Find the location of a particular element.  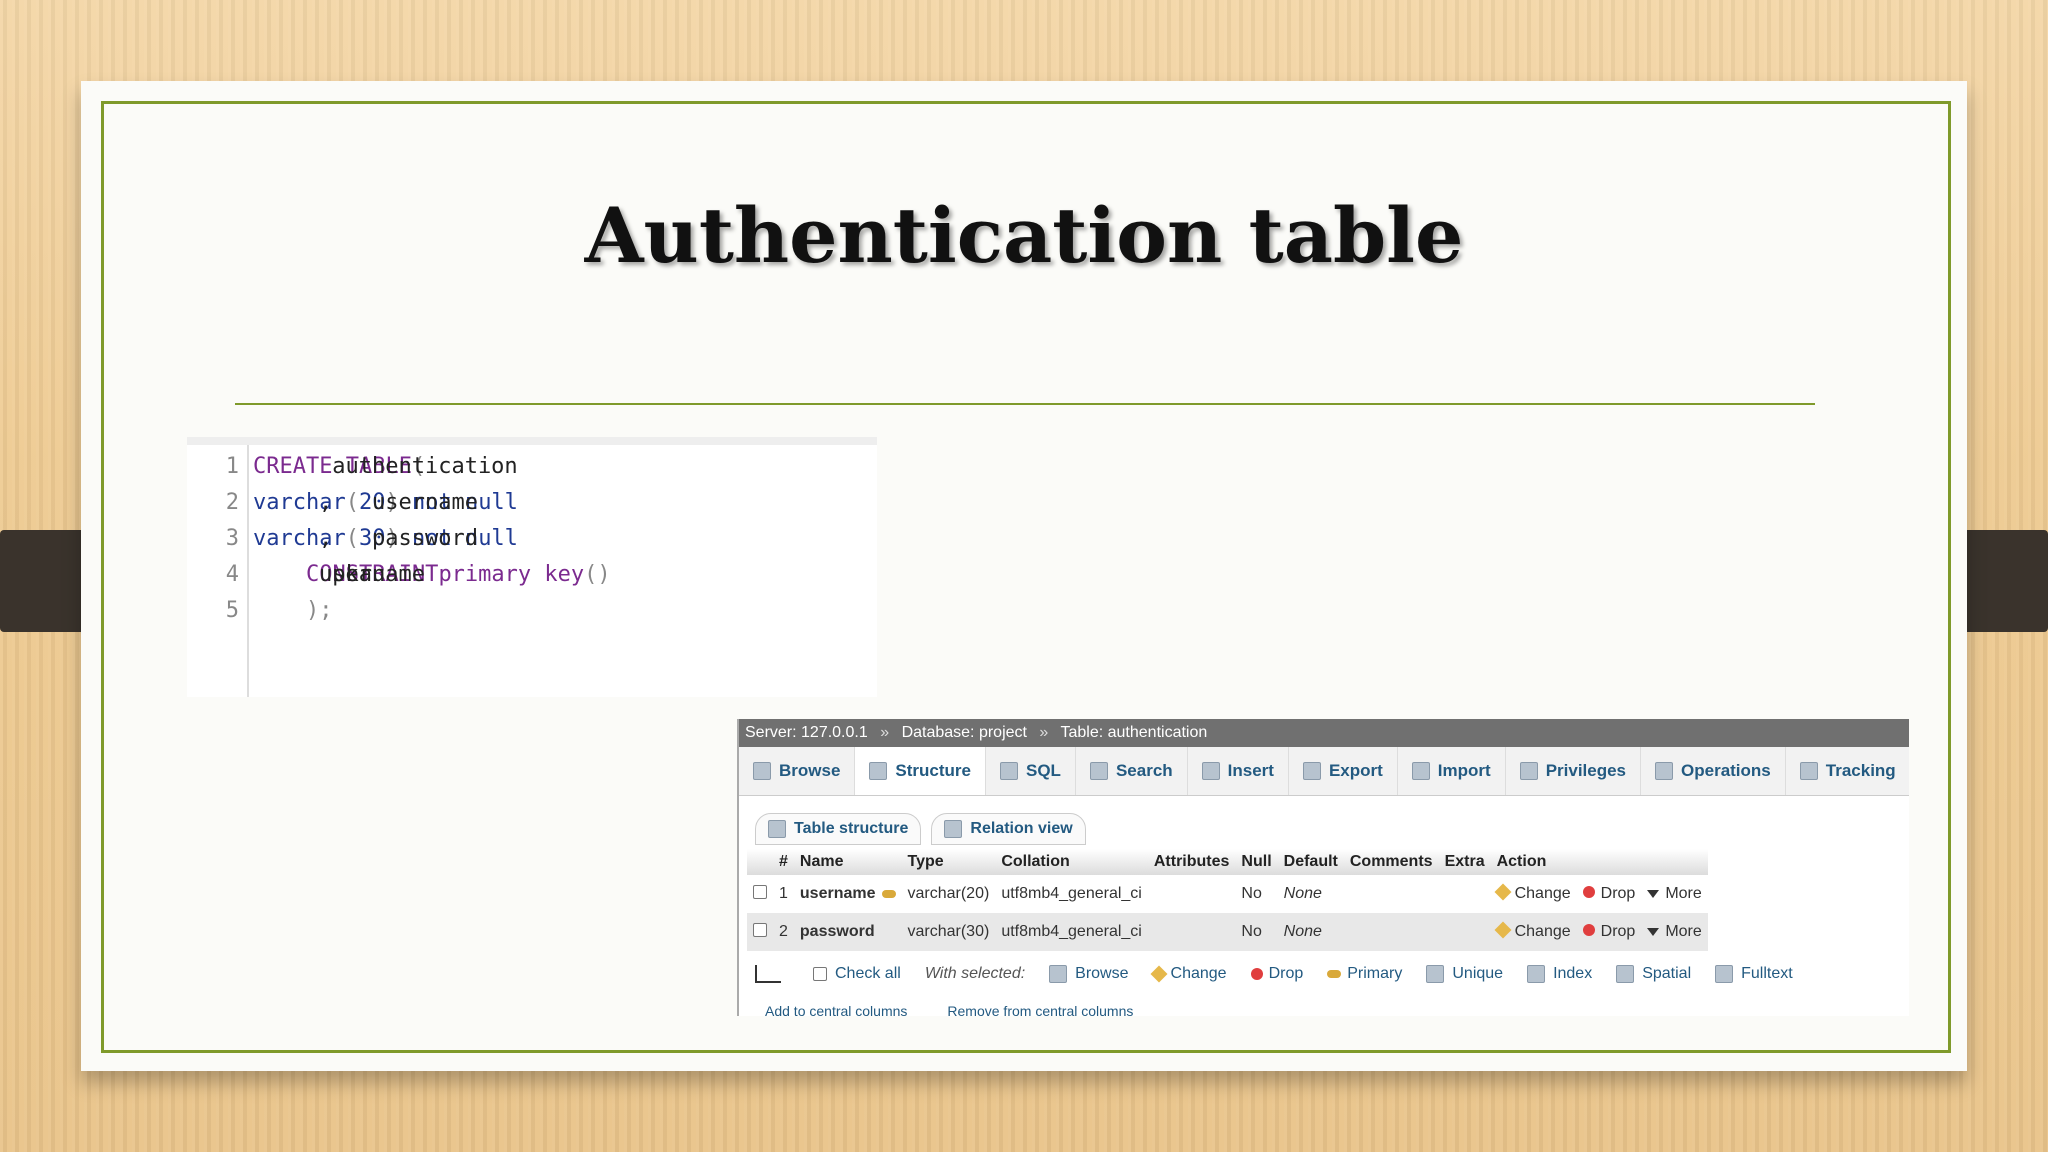

tab-browse: Browse is located at coordinates (797, 771).